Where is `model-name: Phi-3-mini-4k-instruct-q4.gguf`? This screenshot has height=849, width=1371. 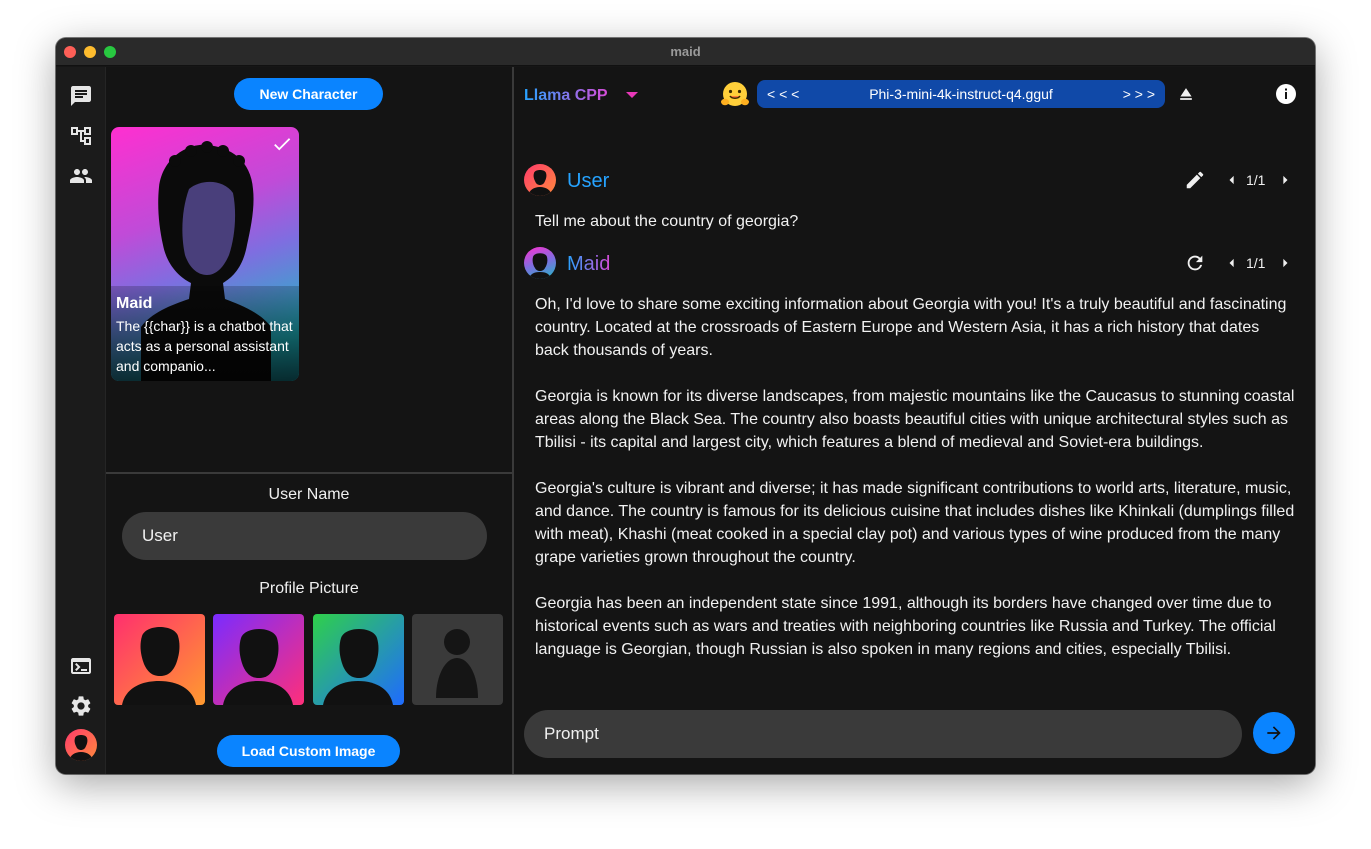 model-name: Phi-3-mini-4k-instruct-q4.gguf is located at coordinates (961, 94).